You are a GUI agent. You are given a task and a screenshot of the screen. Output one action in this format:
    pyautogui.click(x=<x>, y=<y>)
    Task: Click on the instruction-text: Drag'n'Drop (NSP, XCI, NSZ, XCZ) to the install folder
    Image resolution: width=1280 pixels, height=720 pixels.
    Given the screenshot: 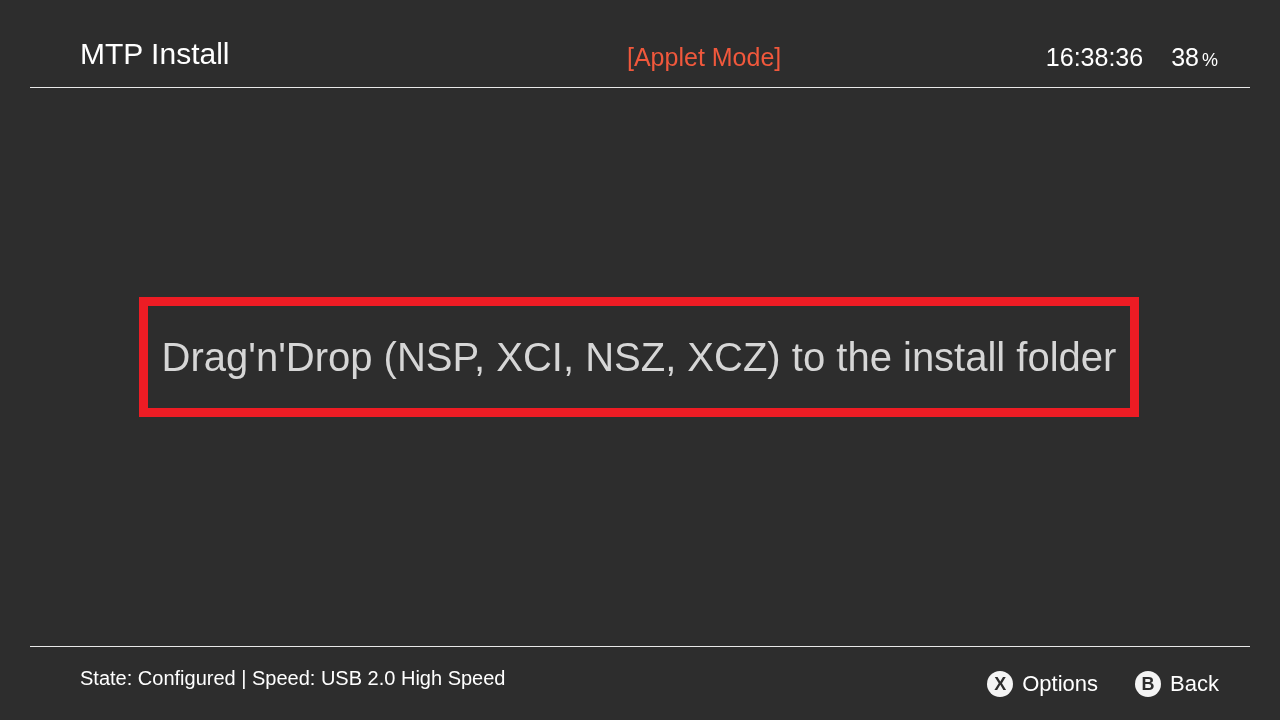 What is the action you would take?
    pyautogui.click(x=639, y=357)
    